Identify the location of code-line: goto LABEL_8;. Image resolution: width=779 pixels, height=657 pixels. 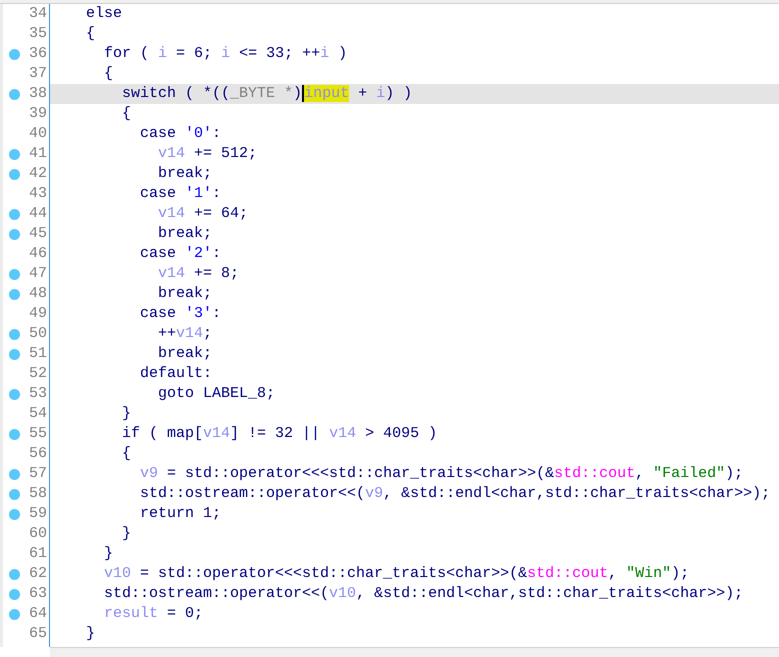
(216, 394).